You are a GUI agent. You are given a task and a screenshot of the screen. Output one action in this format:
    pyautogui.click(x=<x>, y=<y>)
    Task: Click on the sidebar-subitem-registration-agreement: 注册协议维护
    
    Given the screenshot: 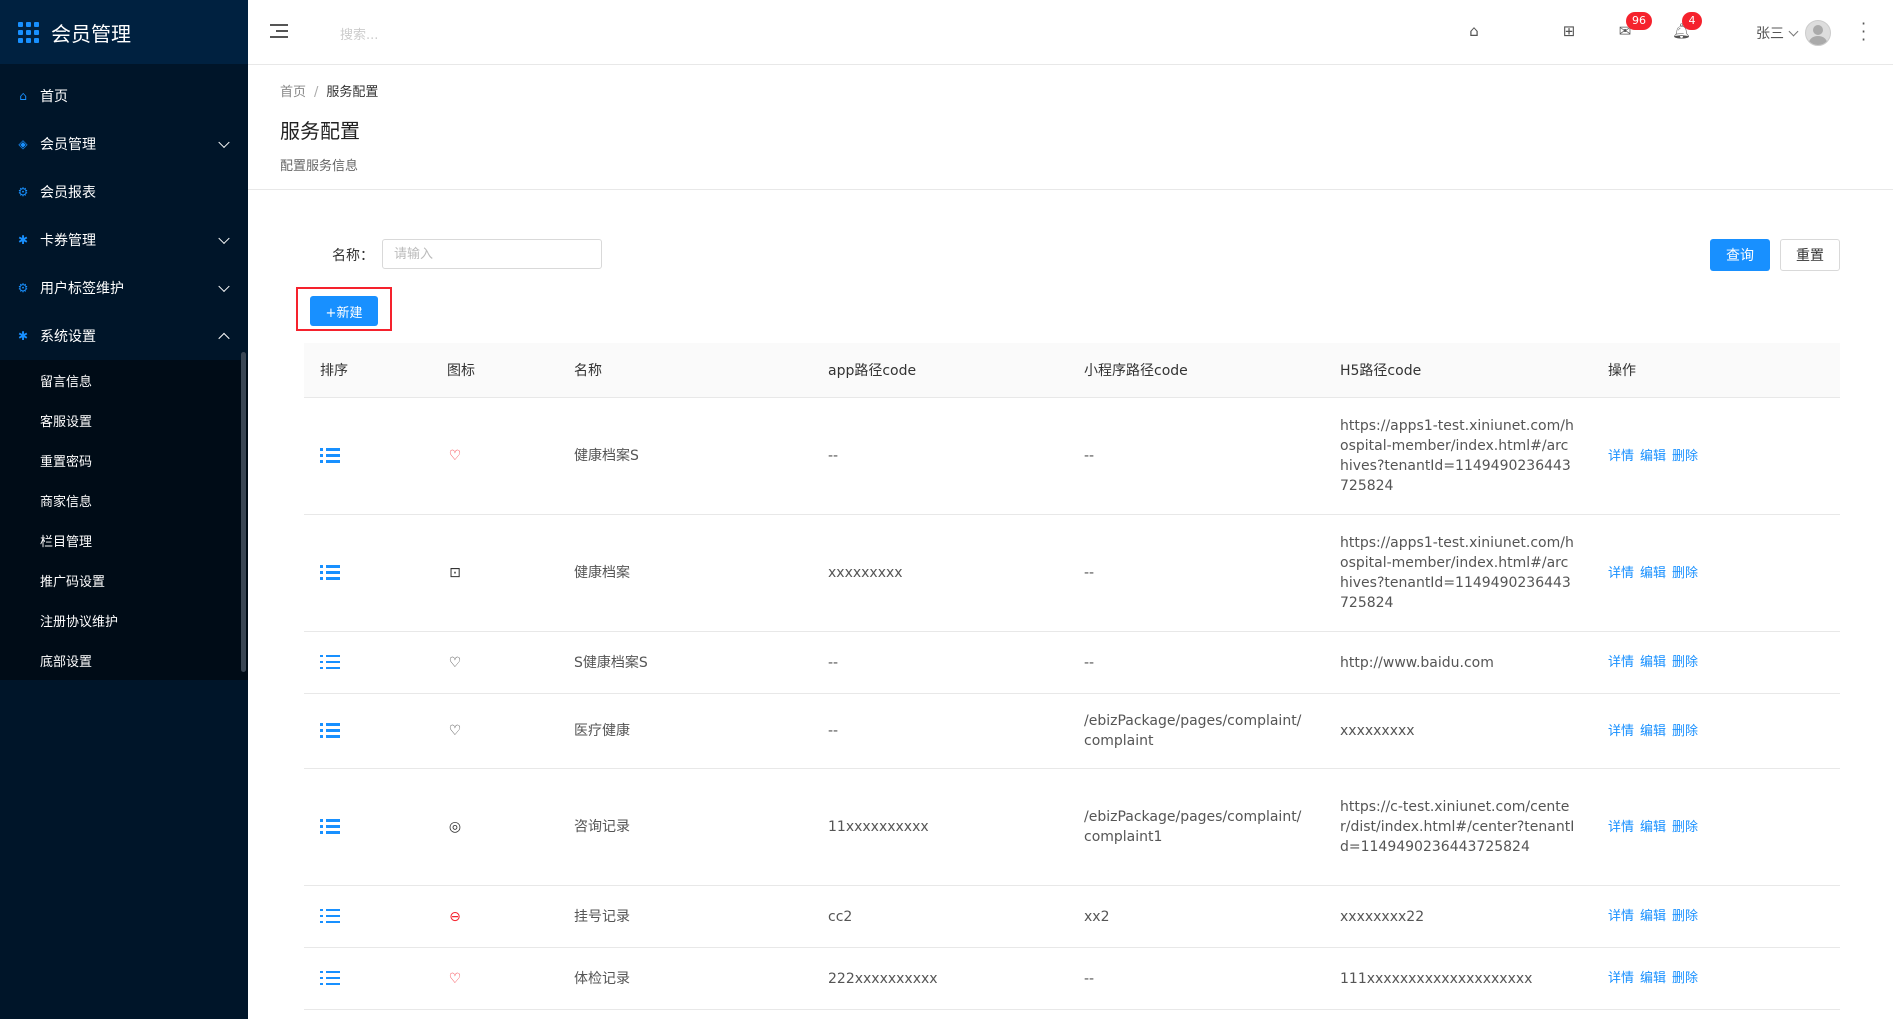 What is the action you would take?
    pyautogui.click(x=124, y=620)
    